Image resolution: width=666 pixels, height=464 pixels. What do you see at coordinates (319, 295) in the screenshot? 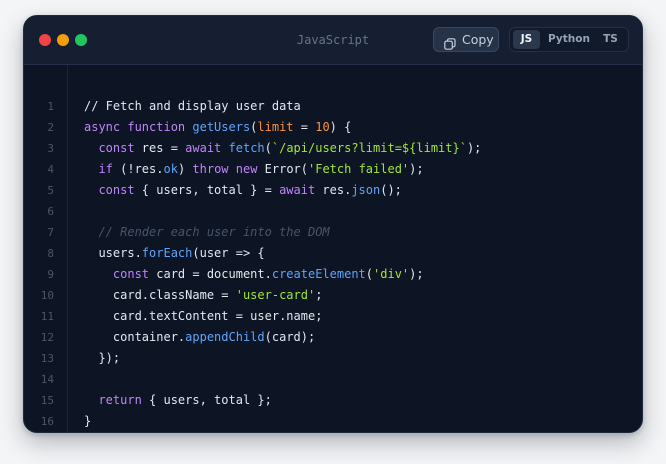
I see `code-token: ;` at bounding box center [319, 295].